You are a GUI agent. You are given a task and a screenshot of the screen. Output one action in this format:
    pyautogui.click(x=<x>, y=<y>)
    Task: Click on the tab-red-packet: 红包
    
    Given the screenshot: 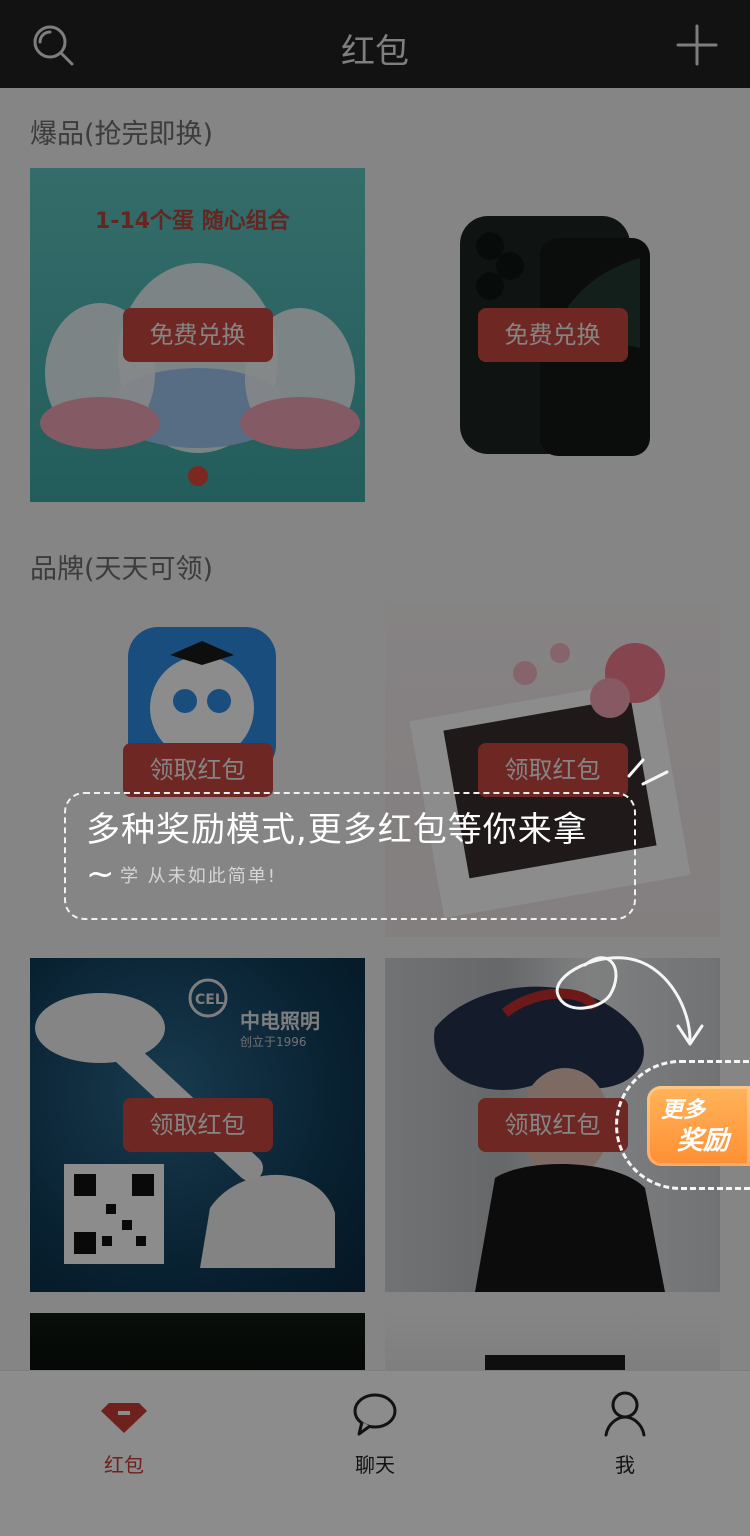 What is the action you would take?
    pyautogui.click(x=124, y=1433)
    